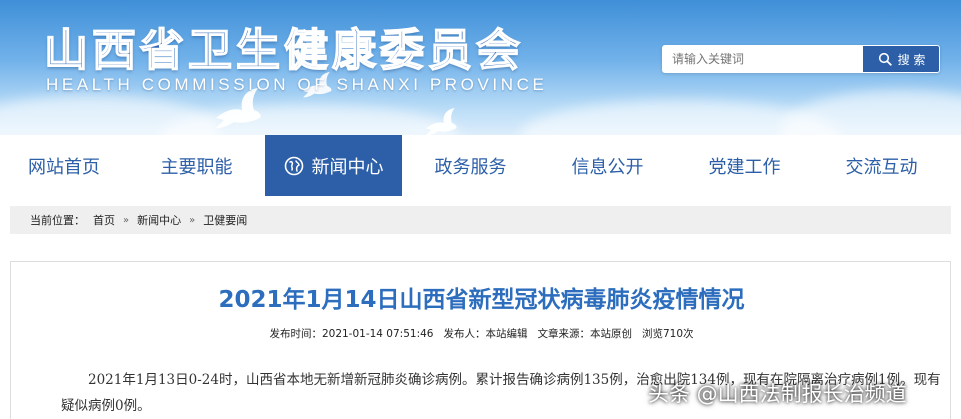 The width and height of the screenshot is (961, 419). I want to click on nav-item-interaction: 交流互动, so click(881, 165).